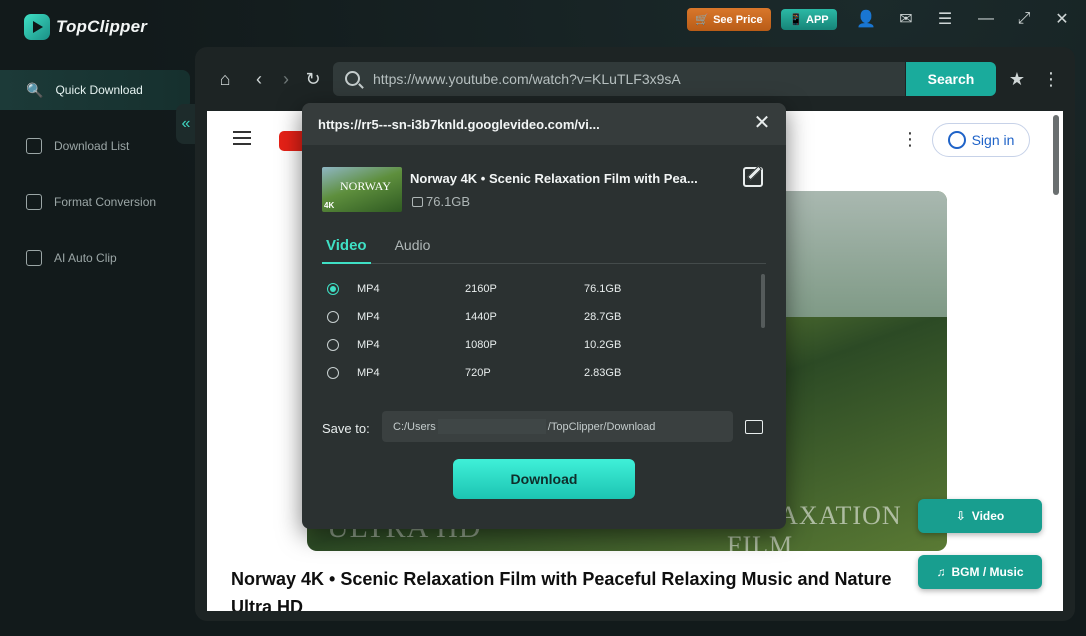  I want to click on format-row: MP4 1080P 10.2GB, so click(540, 345).